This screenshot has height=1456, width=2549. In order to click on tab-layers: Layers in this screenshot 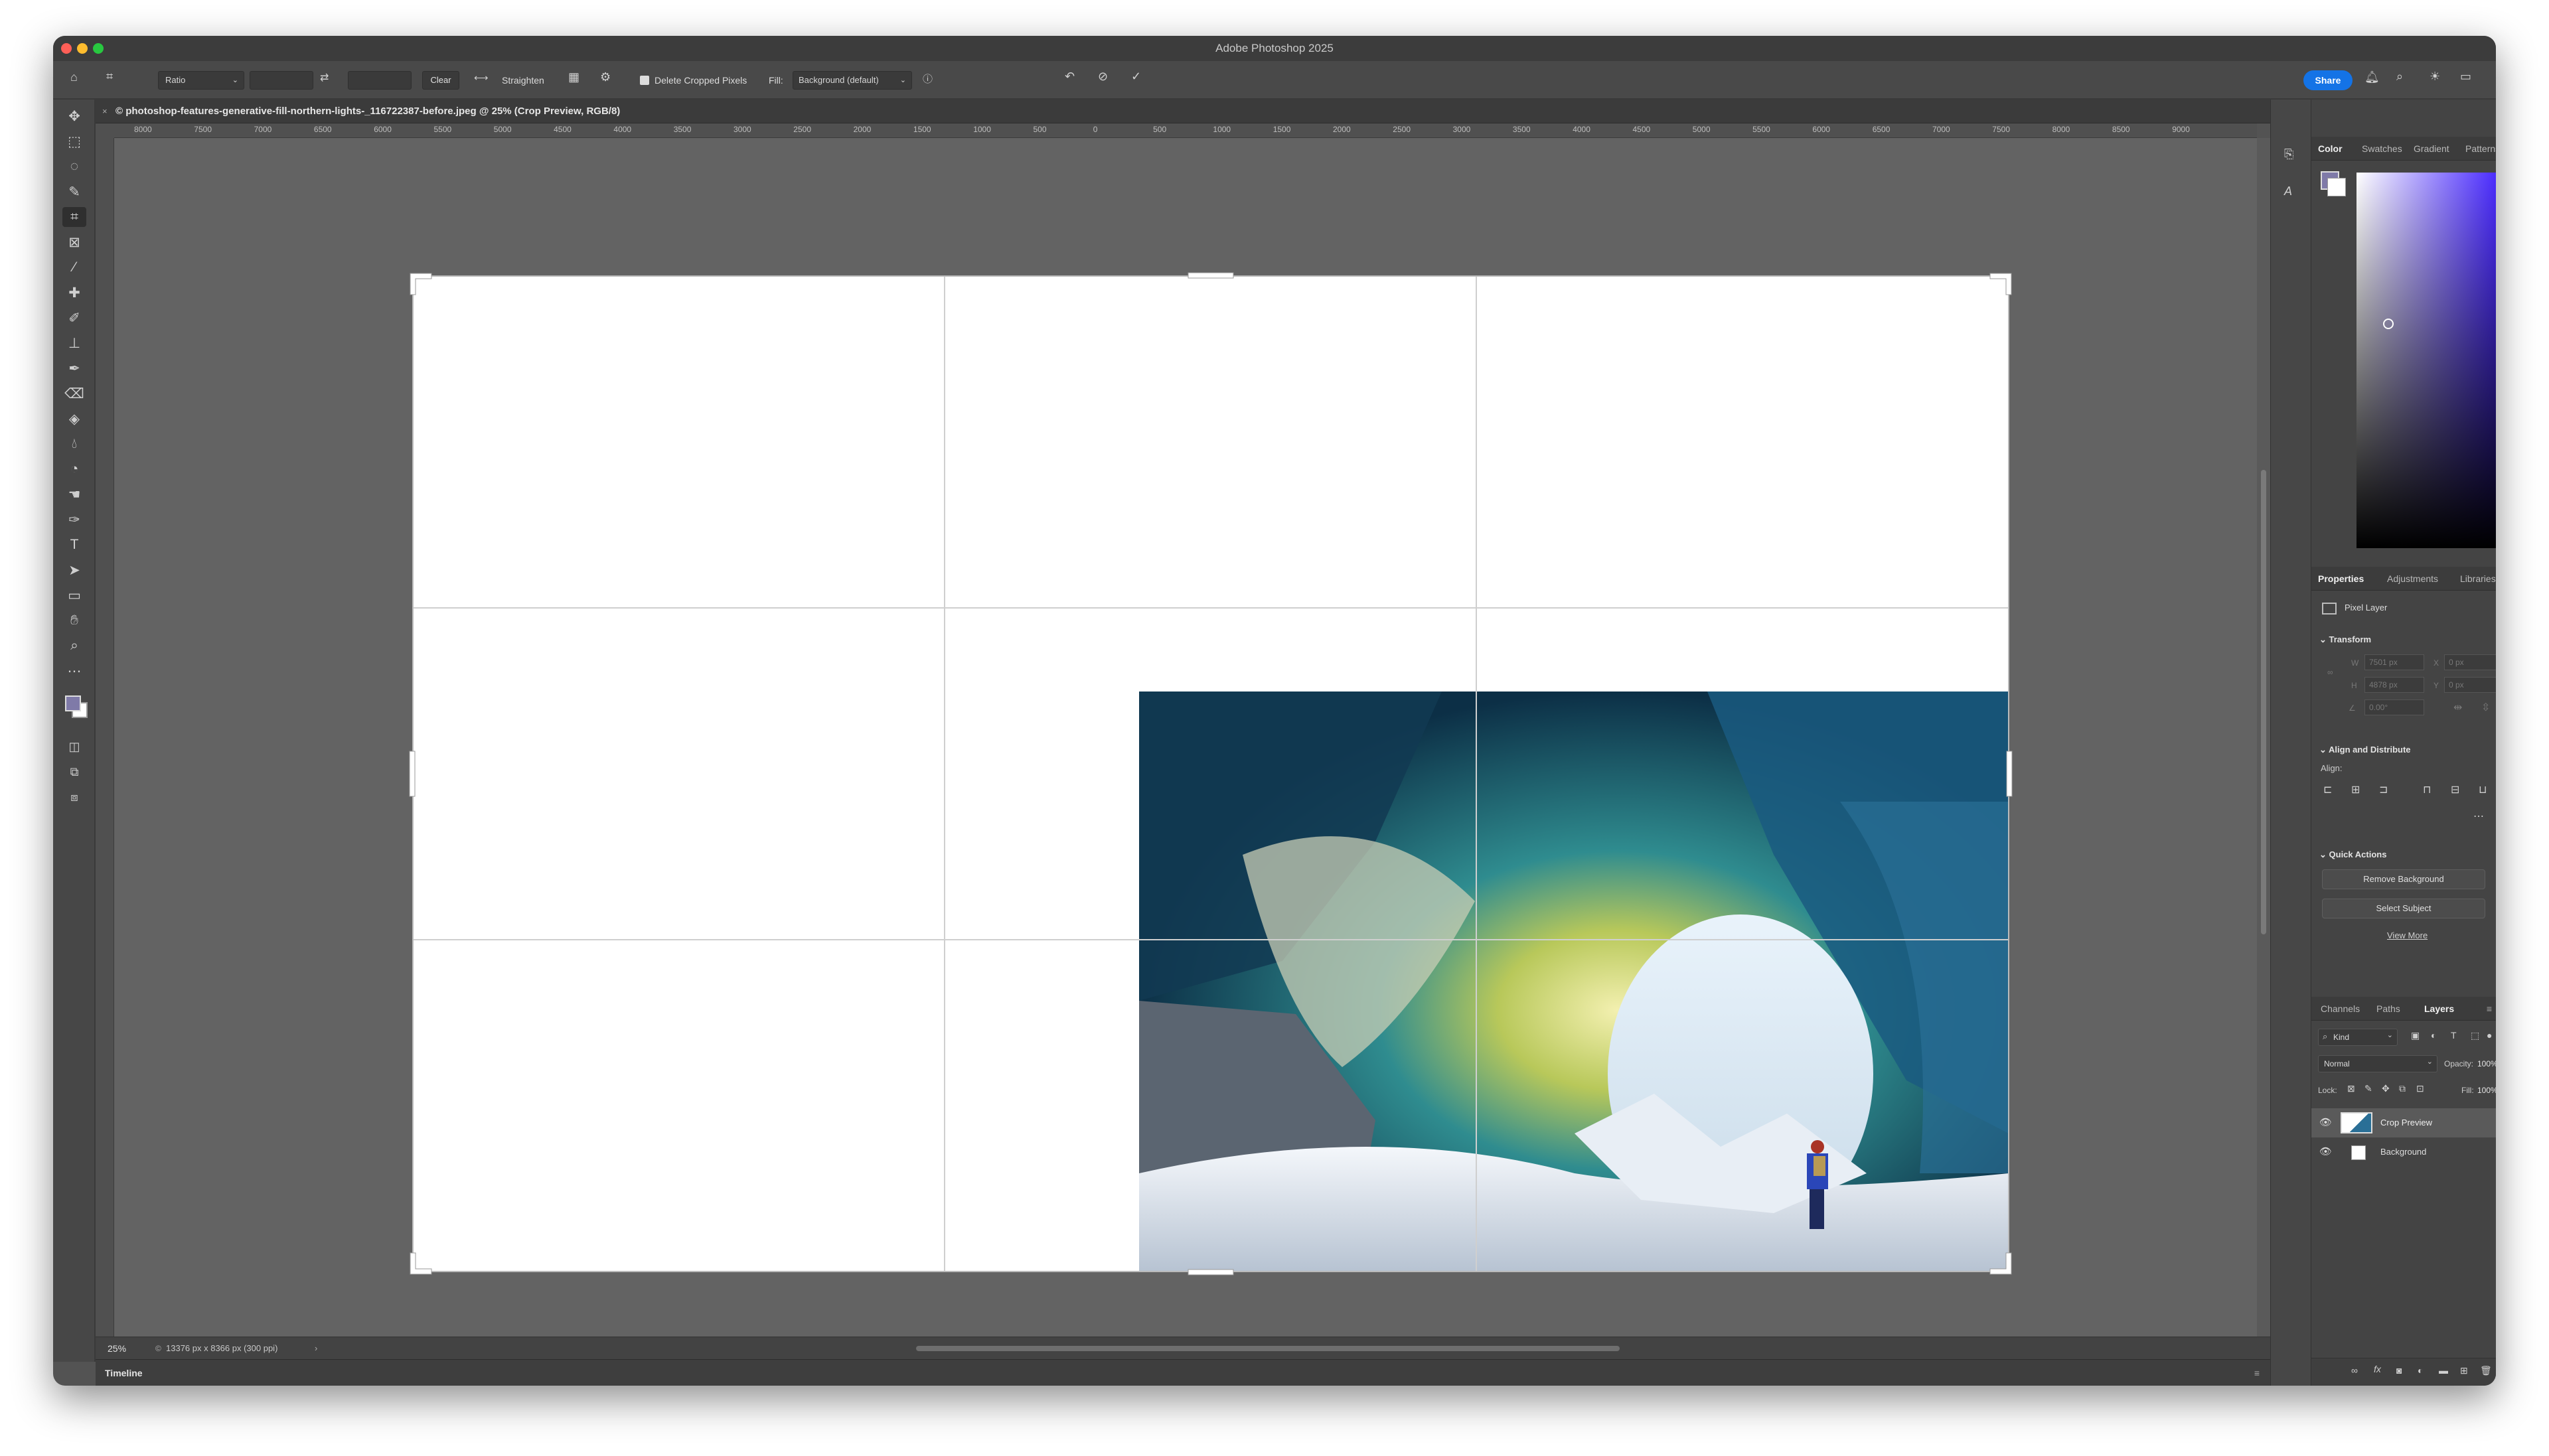, I will do `click(2439, 1009)`.